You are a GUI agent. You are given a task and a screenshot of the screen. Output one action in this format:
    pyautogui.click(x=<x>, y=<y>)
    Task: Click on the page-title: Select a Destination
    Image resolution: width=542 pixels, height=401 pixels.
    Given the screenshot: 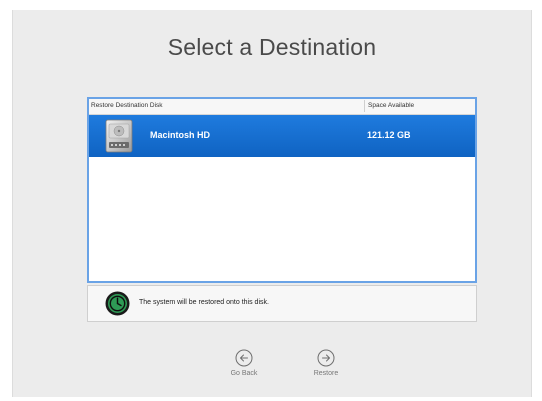 What is the action you would take?
    pyautogui.click(x=272, y=47)
    